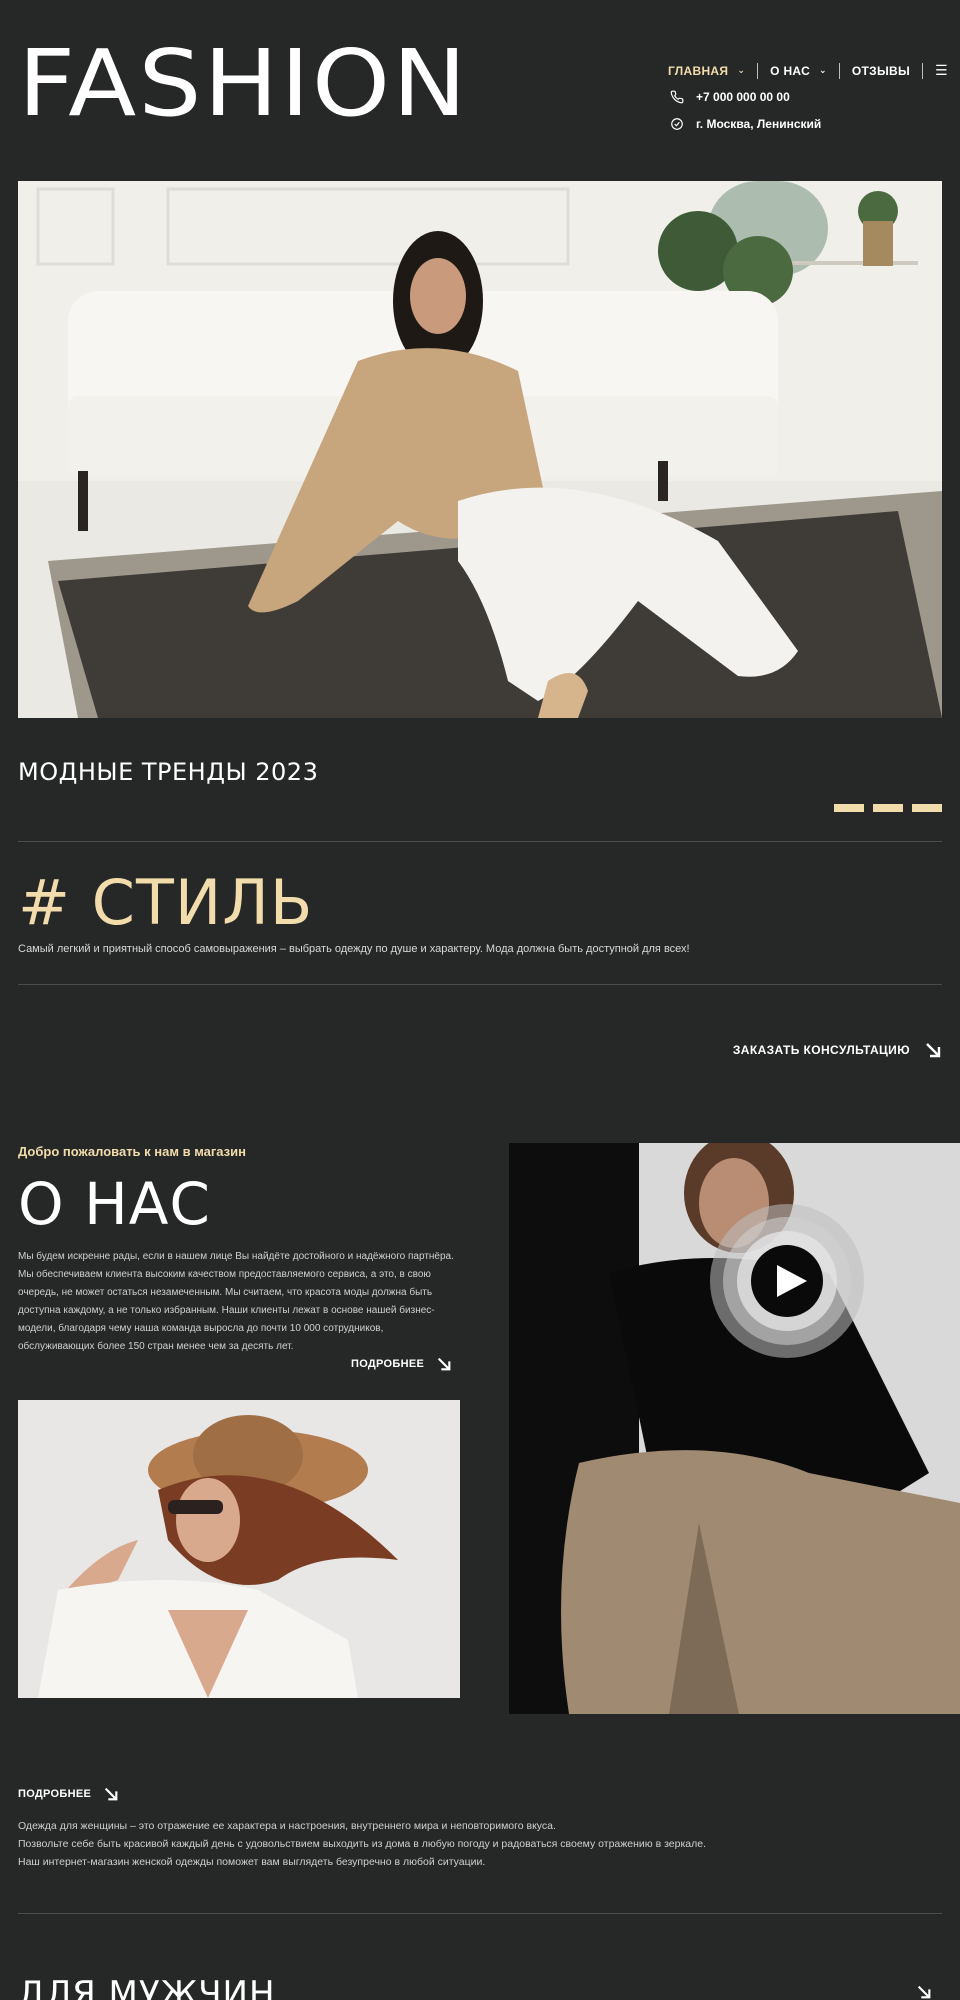 This screenshot has width=960, height=2000. What do you see at coordinates (677, 124) in the screenshot?
I see `location-icon` at bounding box center [677, 124].